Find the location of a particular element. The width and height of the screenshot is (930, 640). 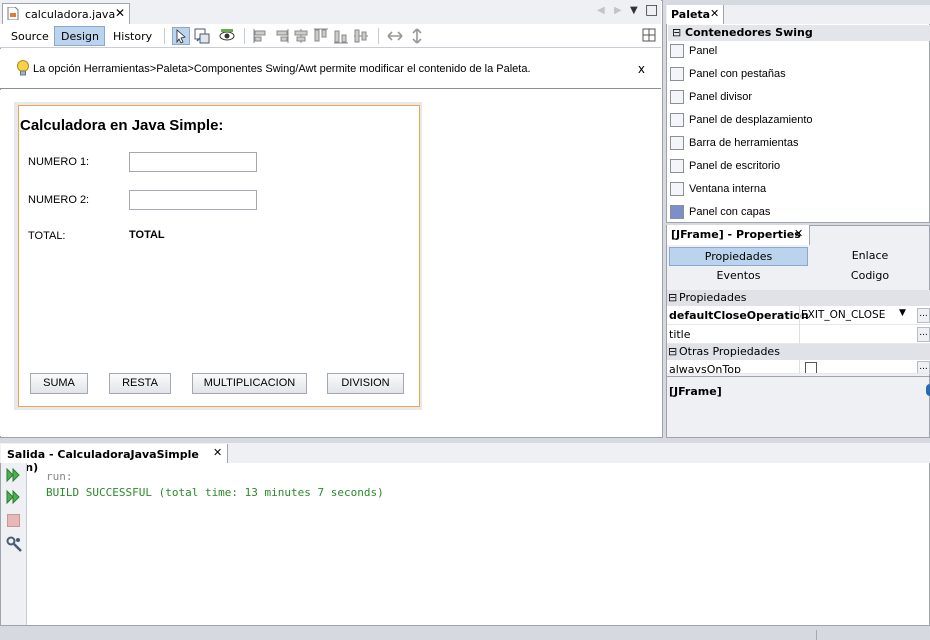

palette-category-label: Contenedores Swing is located at coordinates (749, 32).